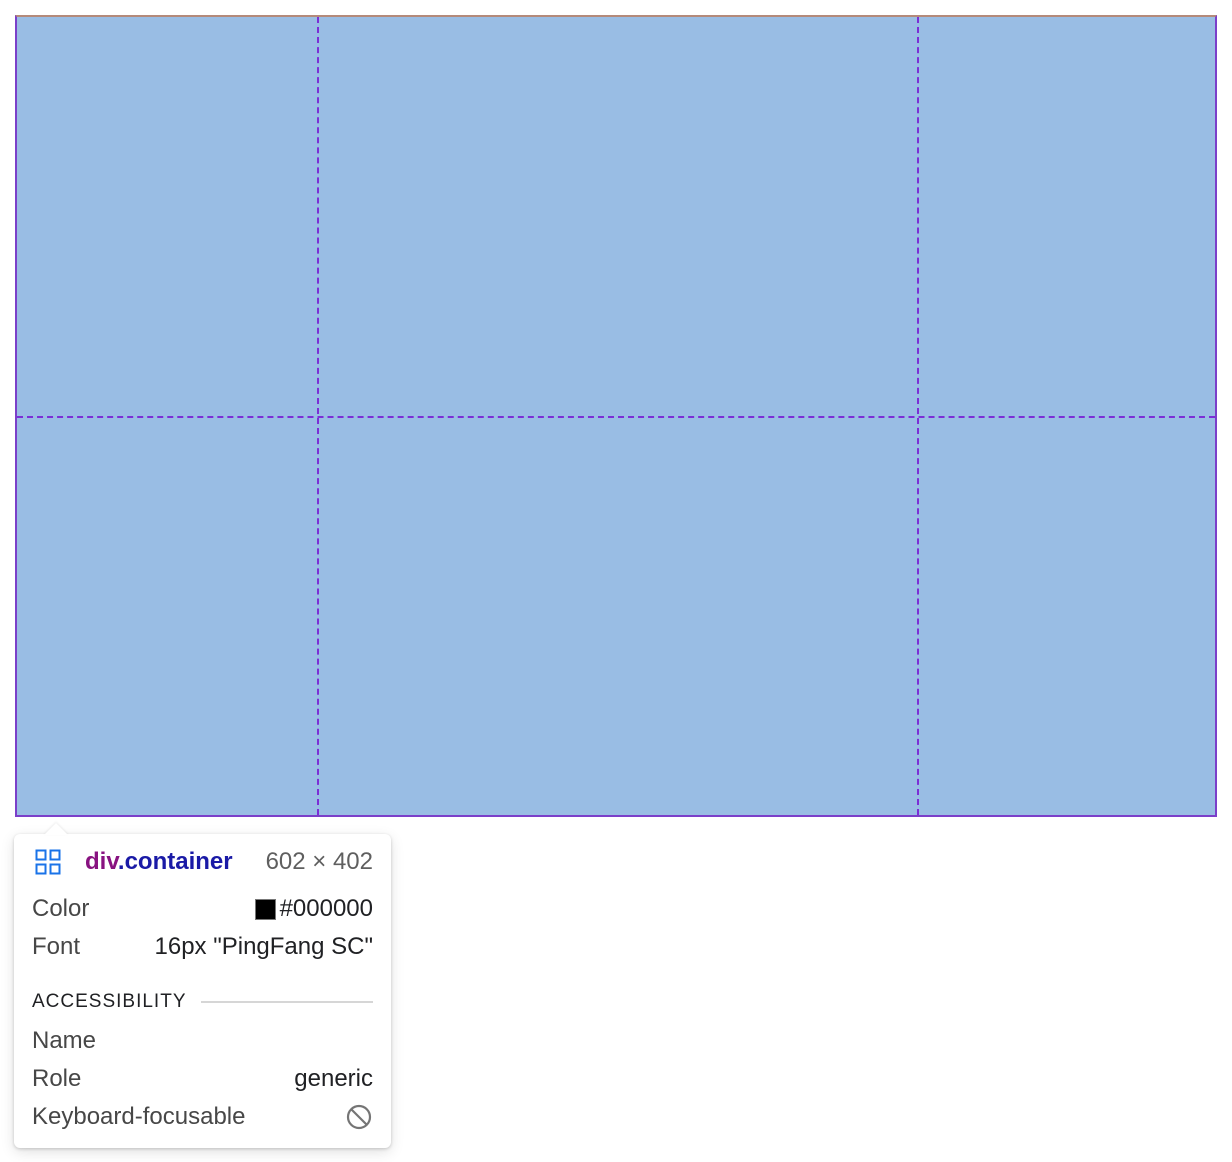 The image size is (1232, 1162). I want to click on role-label: Role, so click(57, 1078).